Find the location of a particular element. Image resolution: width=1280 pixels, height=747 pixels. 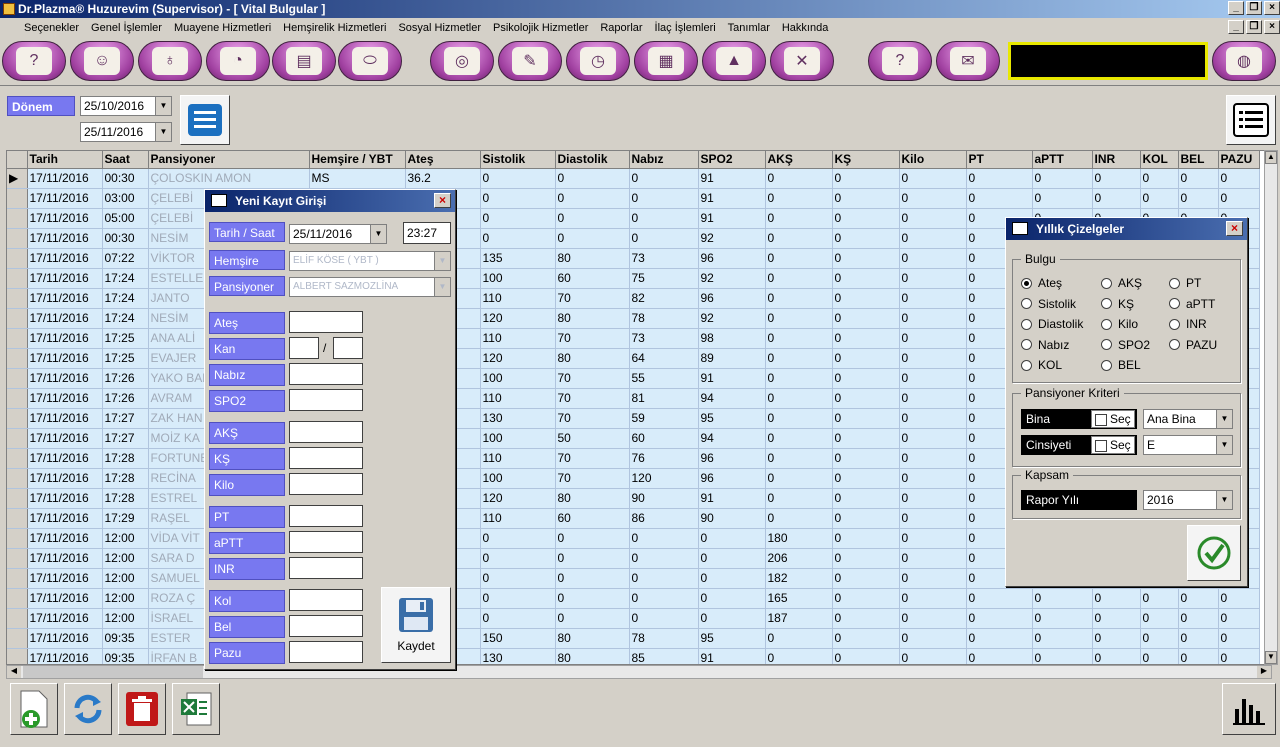

excel-export-button is located at coordinates (196, 709).